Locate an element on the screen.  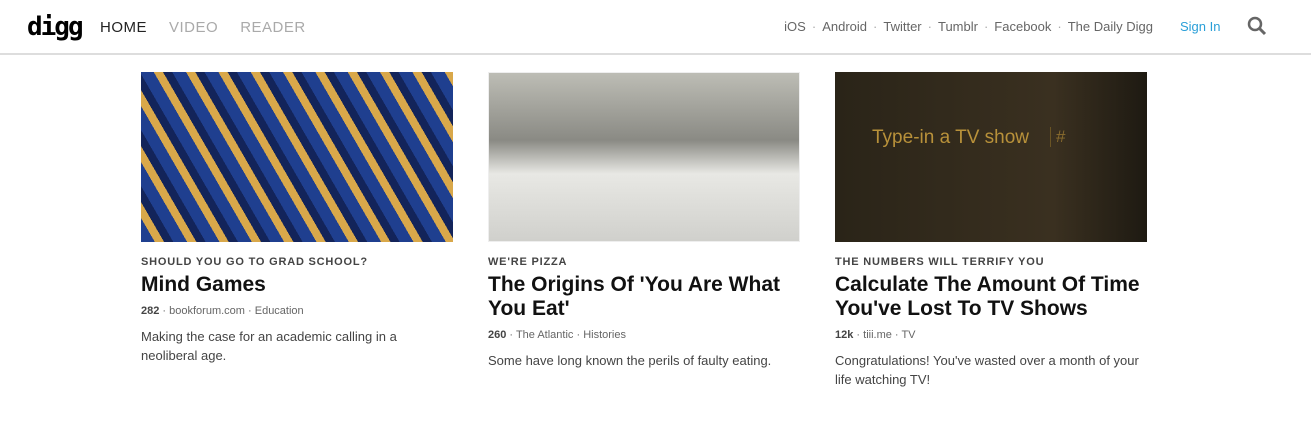
story-title: Mind Games is located at coordinates (297, 285).